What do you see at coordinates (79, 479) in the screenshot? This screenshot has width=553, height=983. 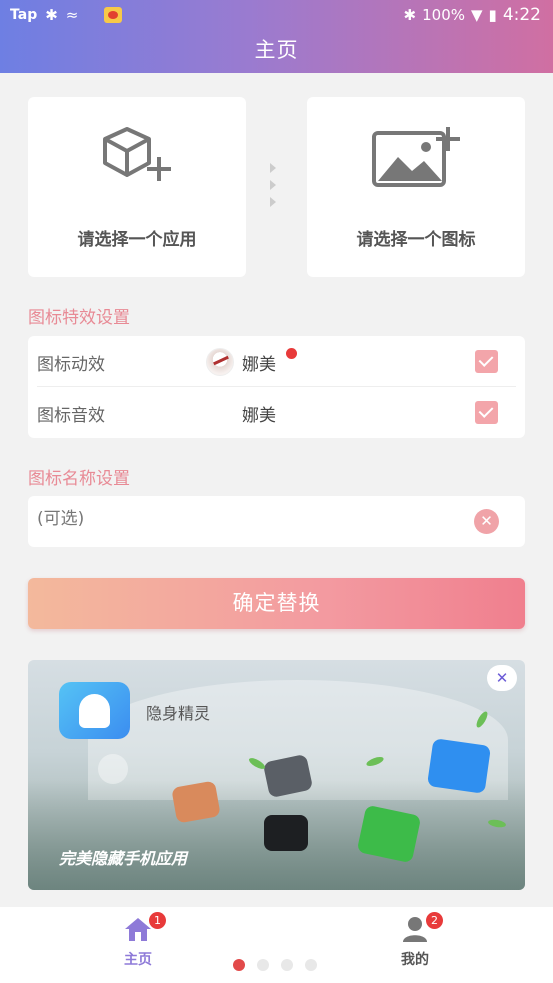 I see `name-section-title: 图标名称设置` at bounding box center [79, 479].